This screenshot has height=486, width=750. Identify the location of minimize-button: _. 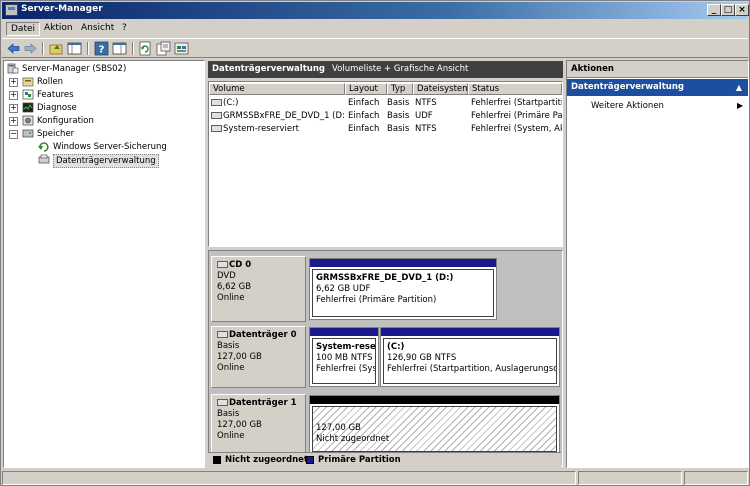
(714, 10).